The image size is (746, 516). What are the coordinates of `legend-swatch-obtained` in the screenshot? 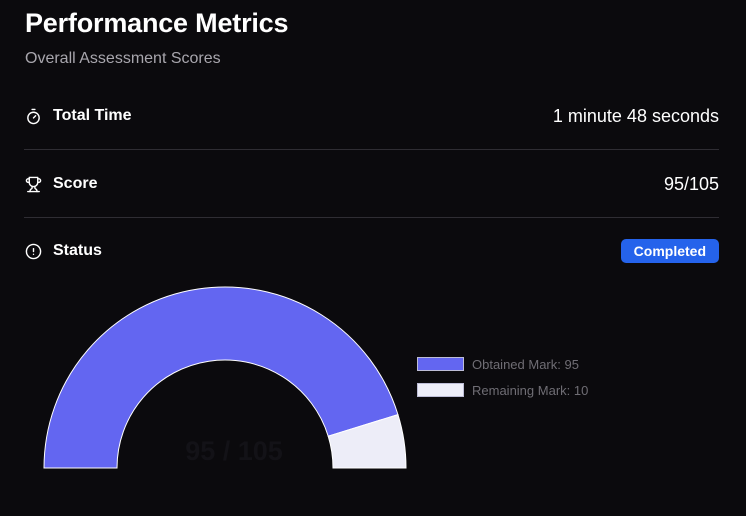 It's located at (440, 364).